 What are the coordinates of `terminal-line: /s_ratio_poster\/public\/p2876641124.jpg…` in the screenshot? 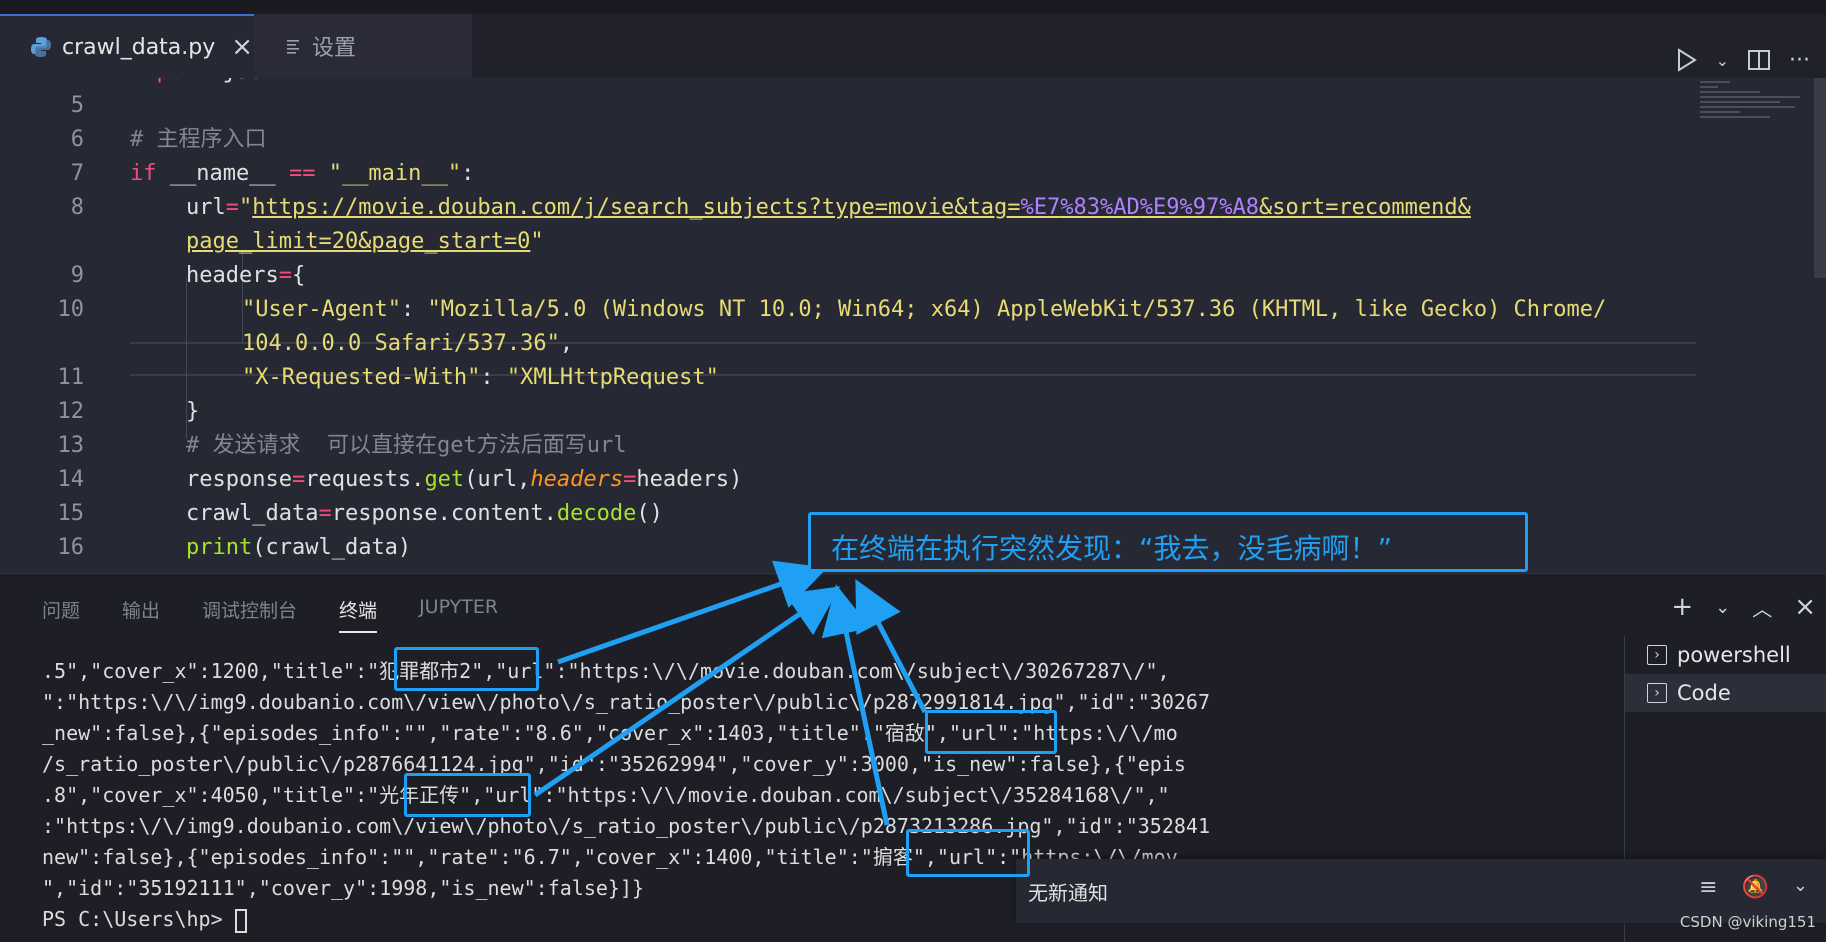 It's located at (614, 764).